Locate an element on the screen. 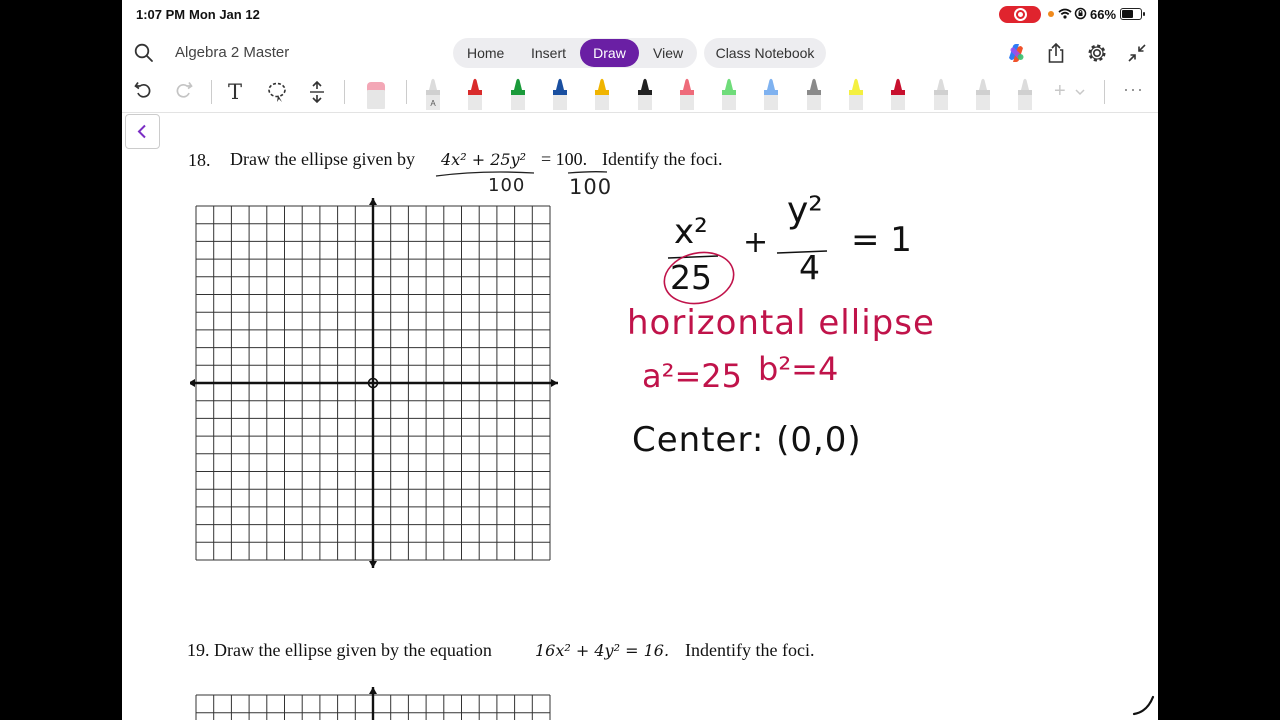  question-19-suffix: Indentify the foci. is located at coordinates (750, 650).